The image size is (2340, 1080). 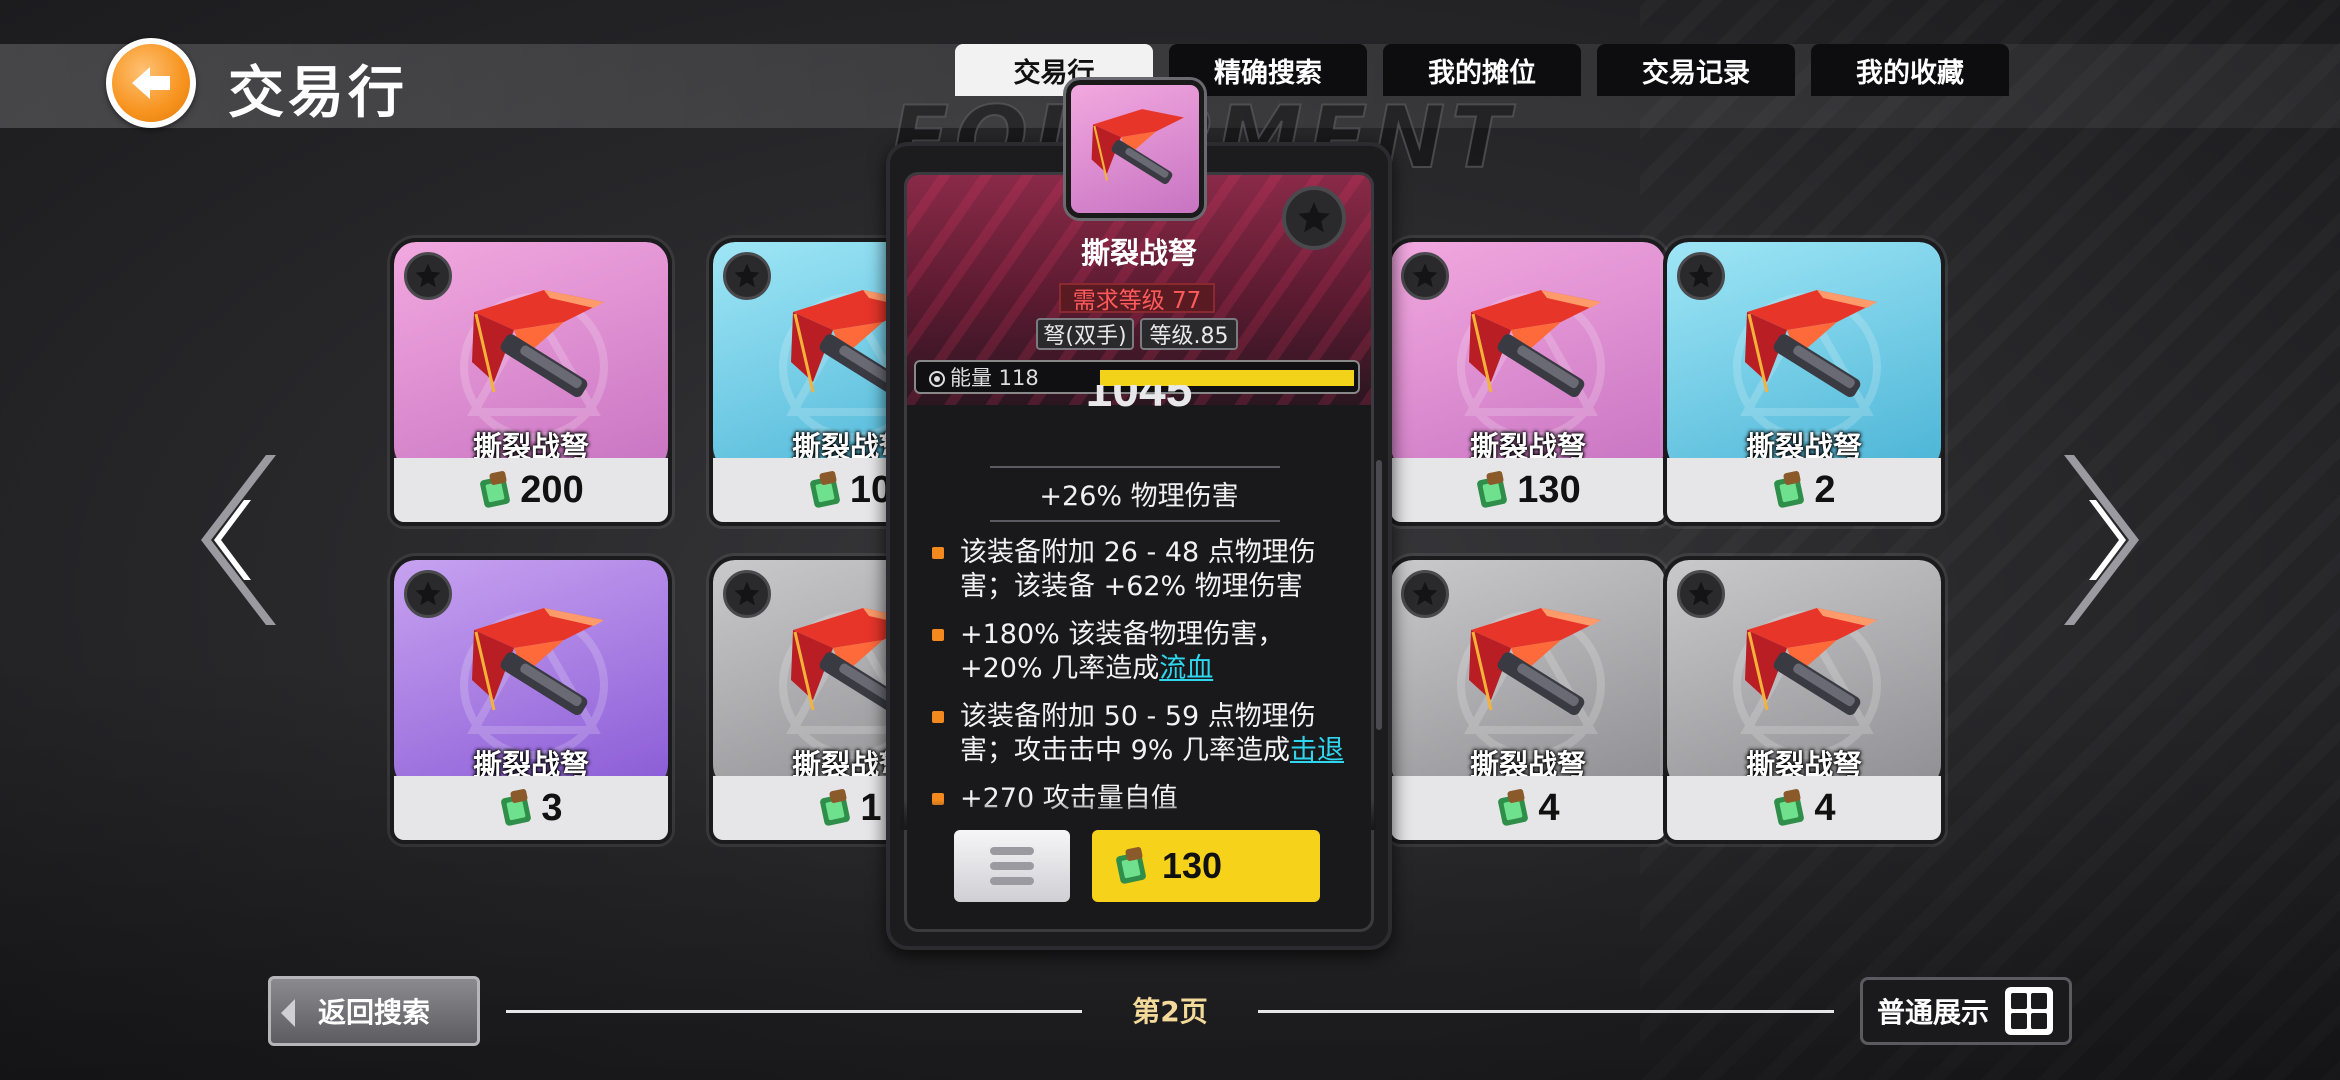 I want to click on affix-line: 该装备附加 26 - 48 点物理伤害；该装备 +62% 物理伤害, so click(x=1140, y=570).